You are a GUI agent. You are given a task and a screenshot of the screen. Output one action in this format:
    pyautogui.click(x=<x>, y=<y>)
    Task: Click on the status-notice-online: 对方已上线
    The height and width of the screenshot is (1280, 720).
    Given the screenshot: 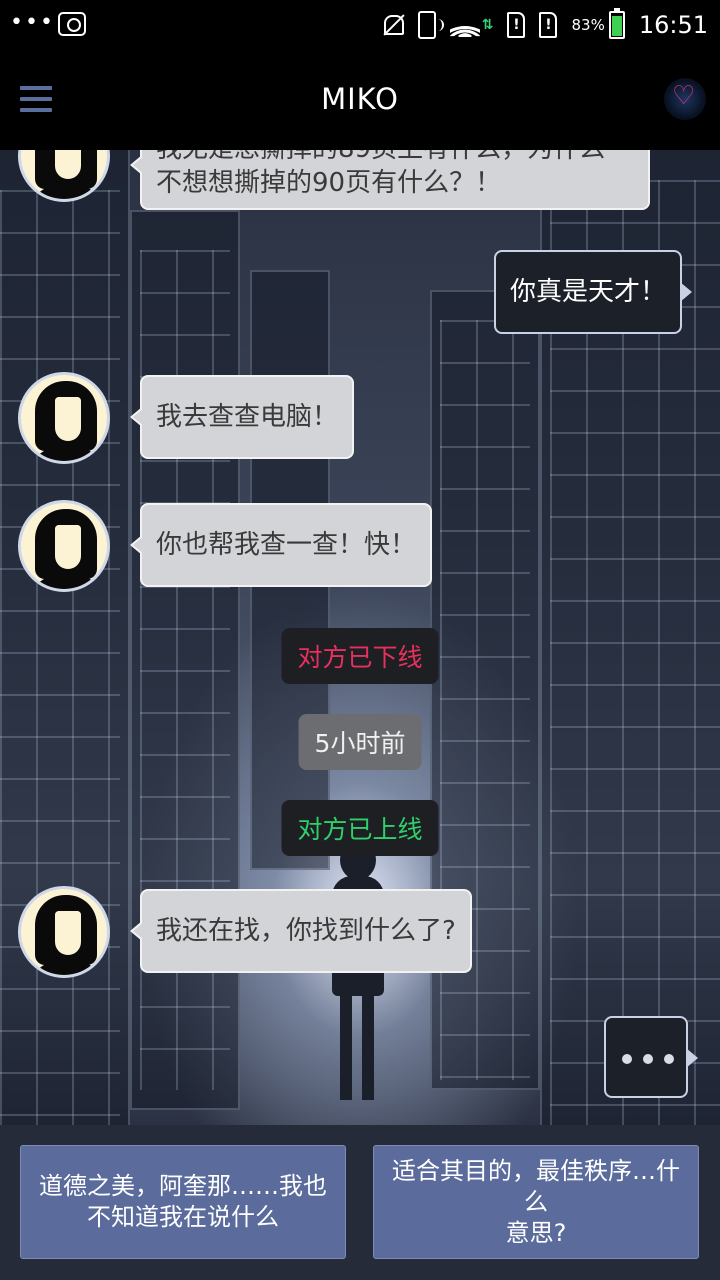 What is the action you would take?
    pyautogui.click(x=360, y=828)
    